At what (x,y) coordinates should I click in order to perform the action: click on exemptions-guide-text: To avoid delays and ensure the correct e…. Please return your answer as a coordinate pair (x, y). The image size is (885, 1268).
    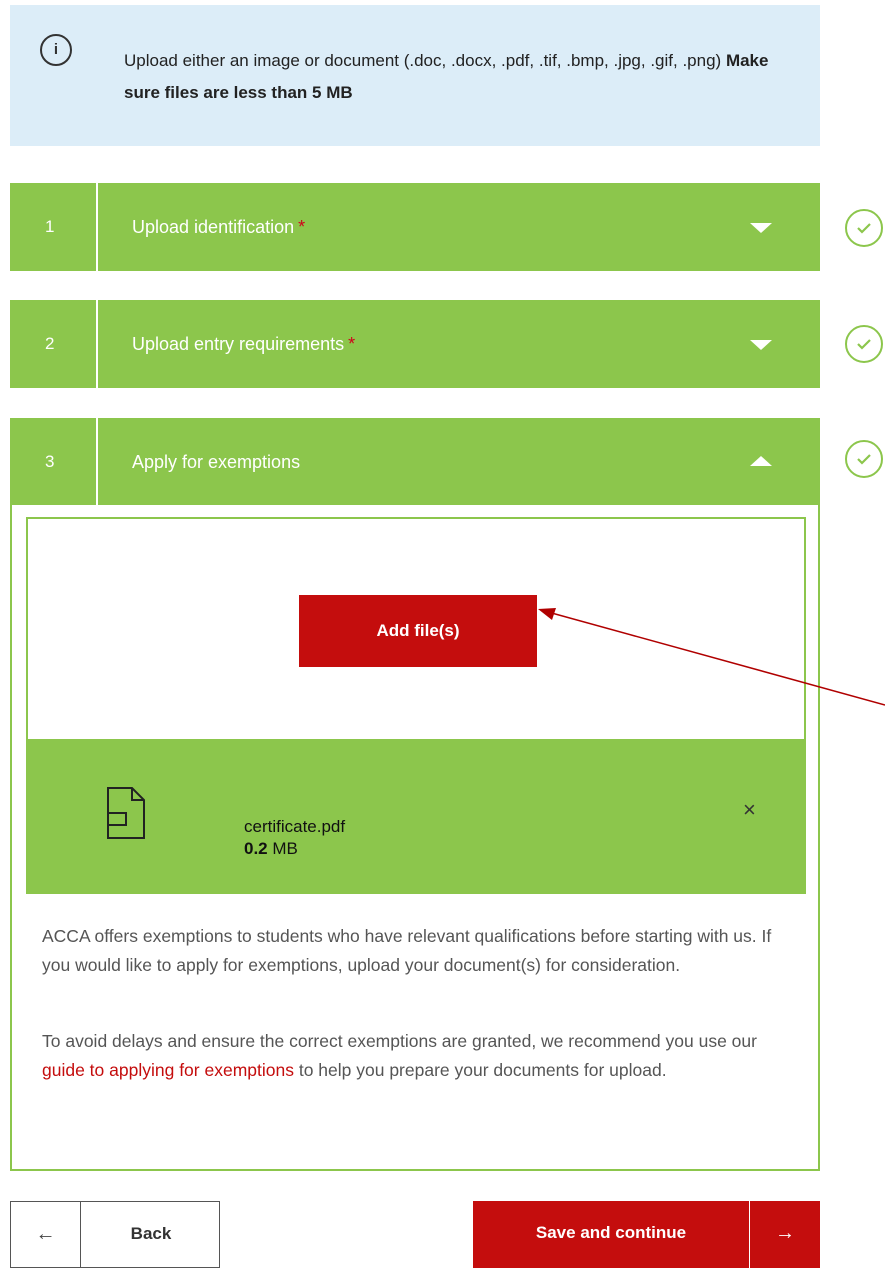
    Looking at the image, I should click on (422, 1056).